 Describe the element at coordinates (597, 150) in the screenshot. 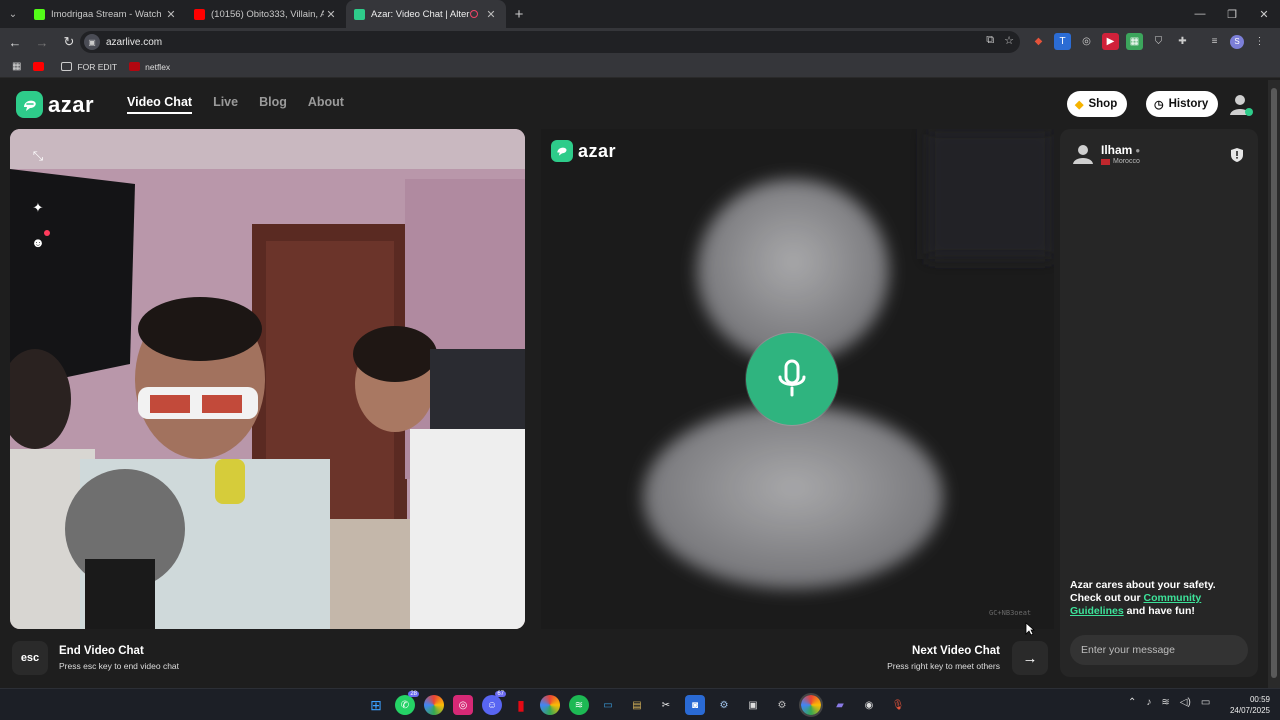

I see `remote-brand-name: azar` at that location.